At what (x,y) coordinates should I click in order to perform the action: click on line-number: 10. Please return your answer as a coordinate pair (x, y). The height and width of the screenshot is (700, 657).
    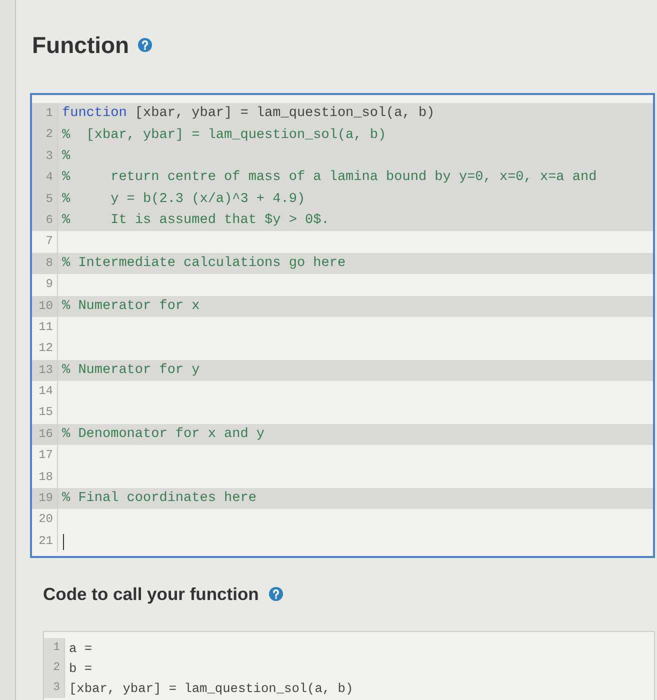
    Looking at the image, I should click on (45, 306).